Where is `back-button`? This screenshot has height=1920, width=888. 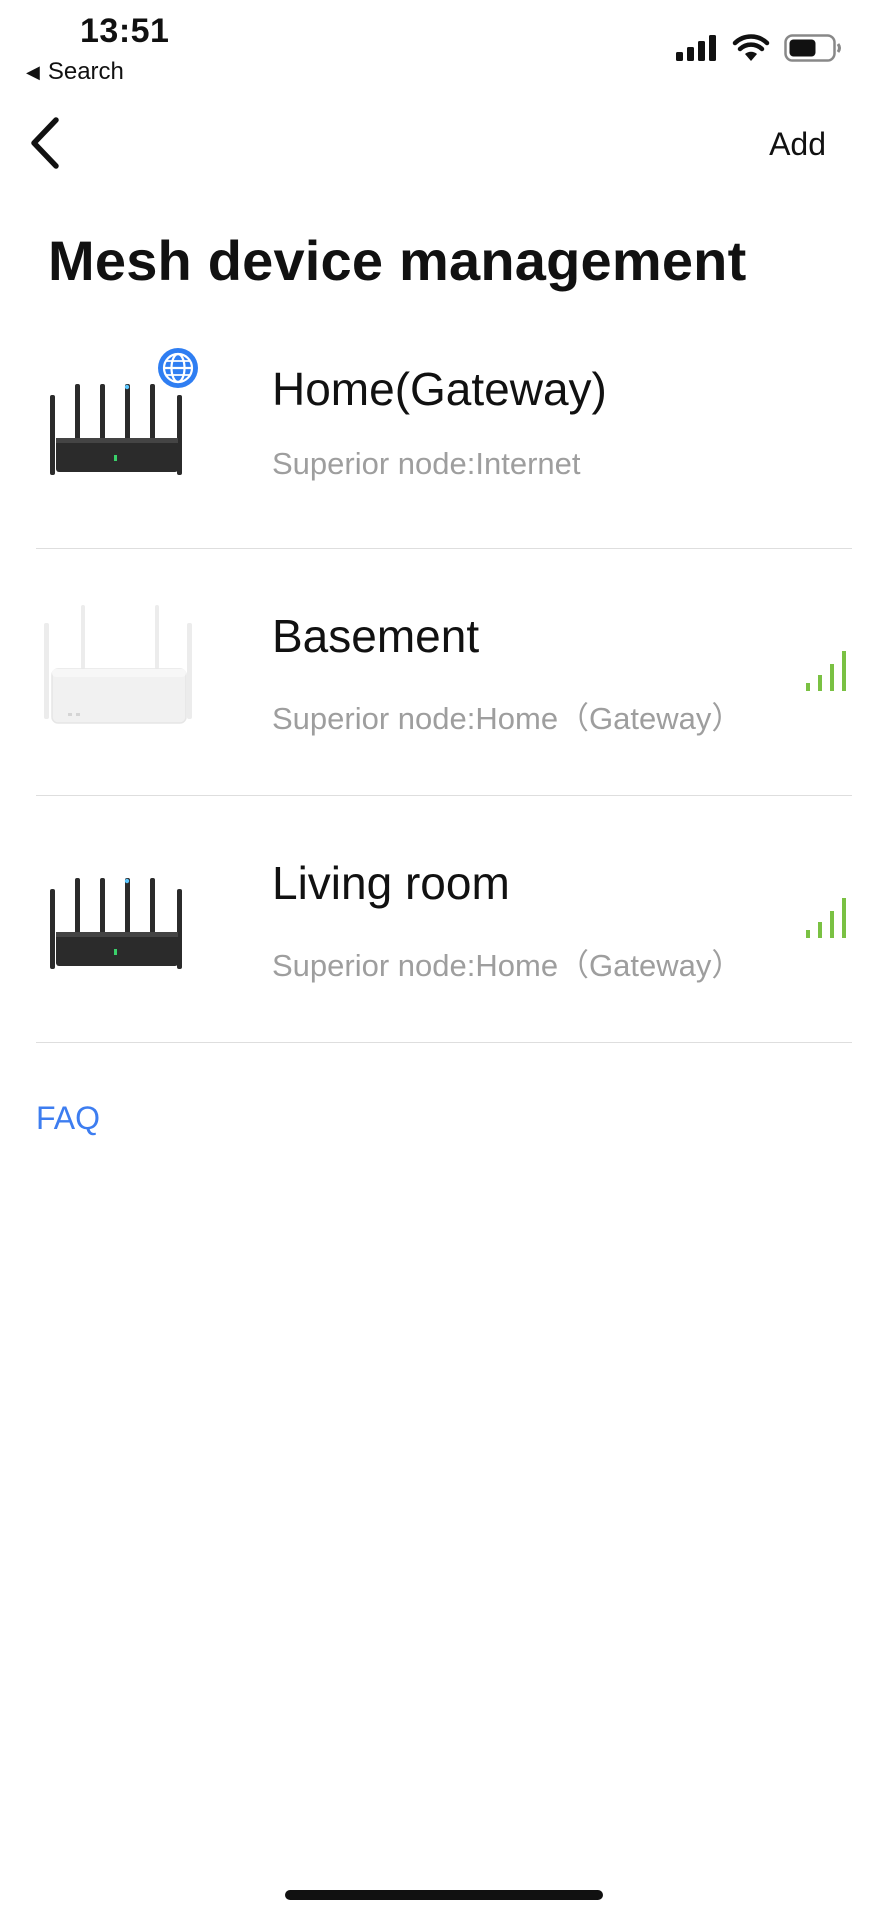
back-button is located at coordinates (50, 143).